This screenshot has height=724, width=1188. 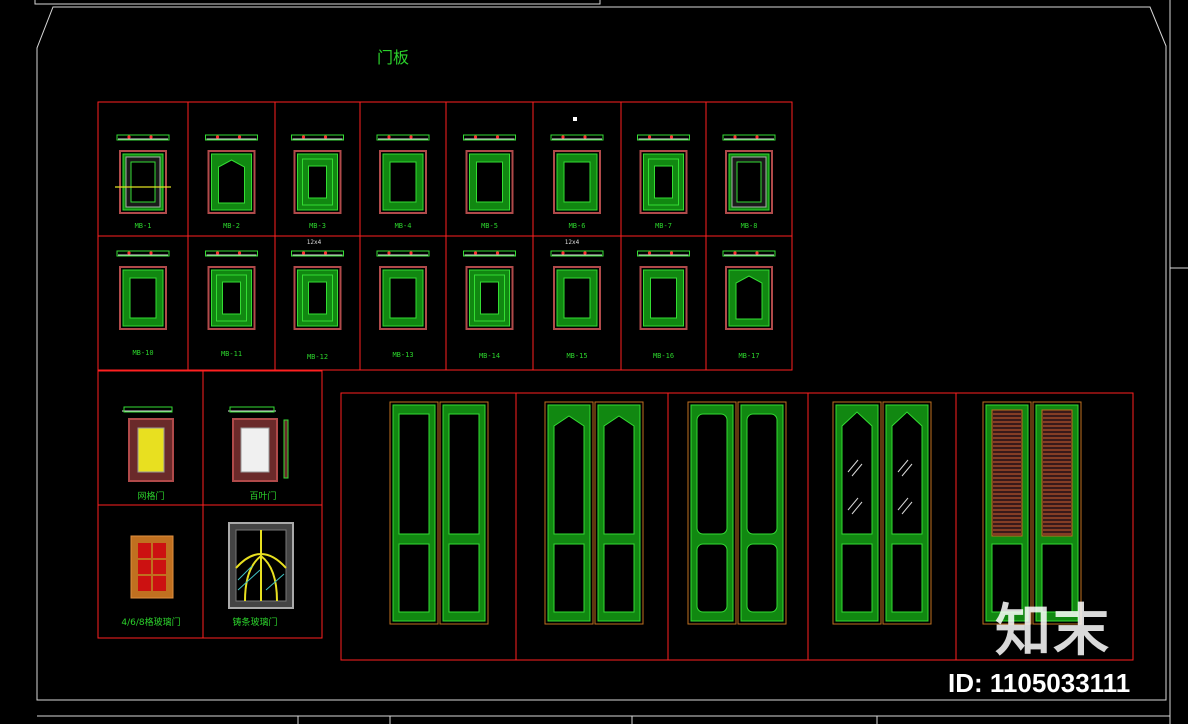 What do you see at coordinates (663, 226) in the screenshot?
I see `panel-label-row1: MB-7` at bounding box center [663, 226].